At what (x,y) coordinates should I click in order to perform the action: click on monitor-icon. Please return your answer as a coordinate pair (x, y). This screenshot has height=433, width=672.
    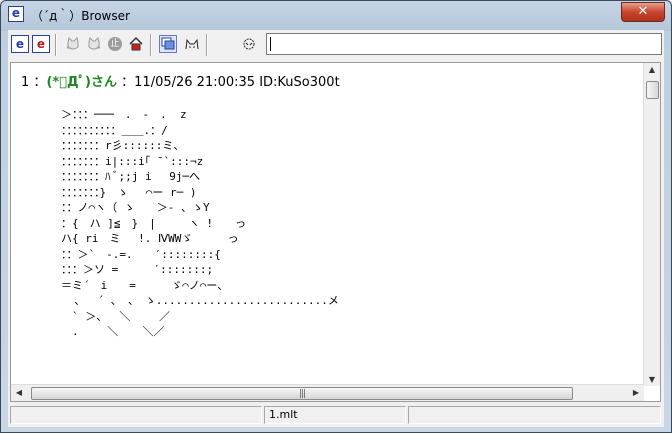
    Looking at the image, I should click on (168, 43).